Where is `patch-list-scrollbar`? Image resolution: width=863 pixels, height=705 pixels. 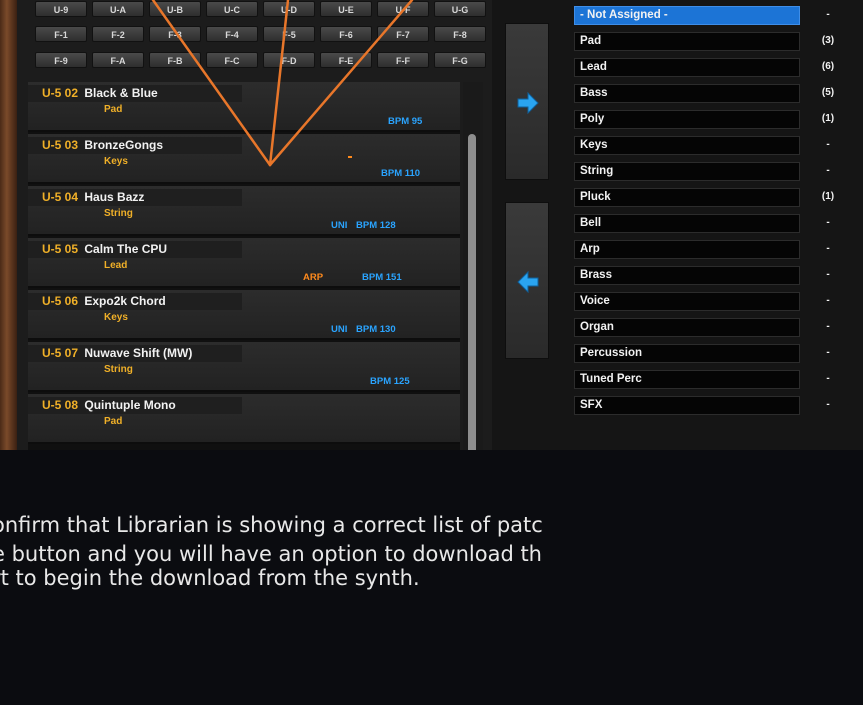
patch-list-scrollbar is located at coordinates (473, 266).